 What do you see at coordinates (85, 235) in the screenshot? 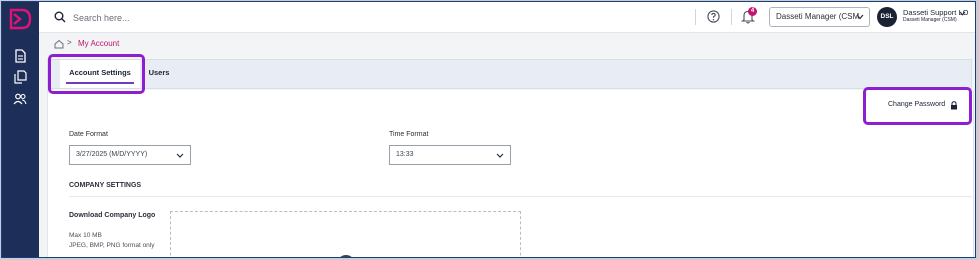
I see `logo-max-size: Max 10 MB` at bounding box center [85, 235].